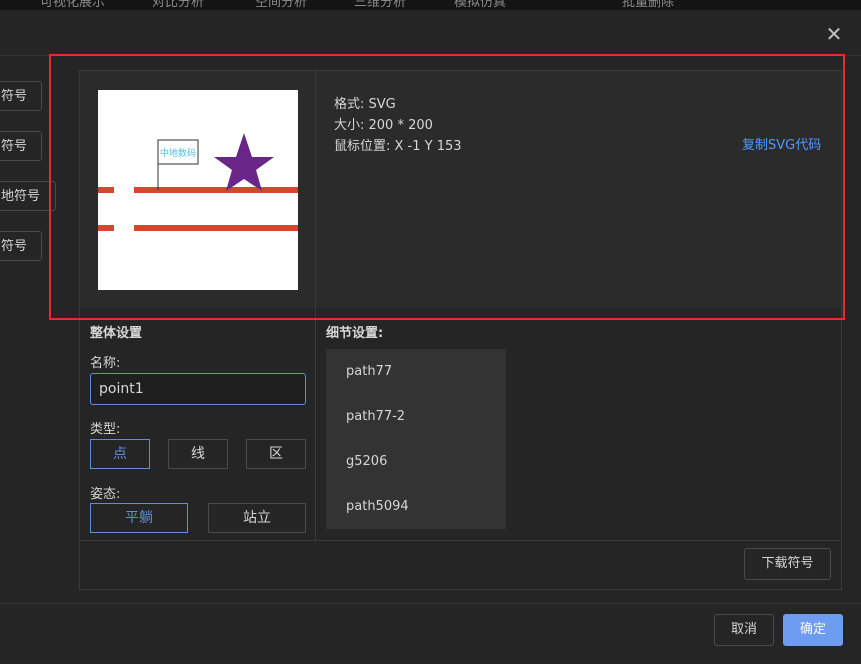 The image size is (861, 664). I want to click on dialog-footer-divider, so click(430, 603).